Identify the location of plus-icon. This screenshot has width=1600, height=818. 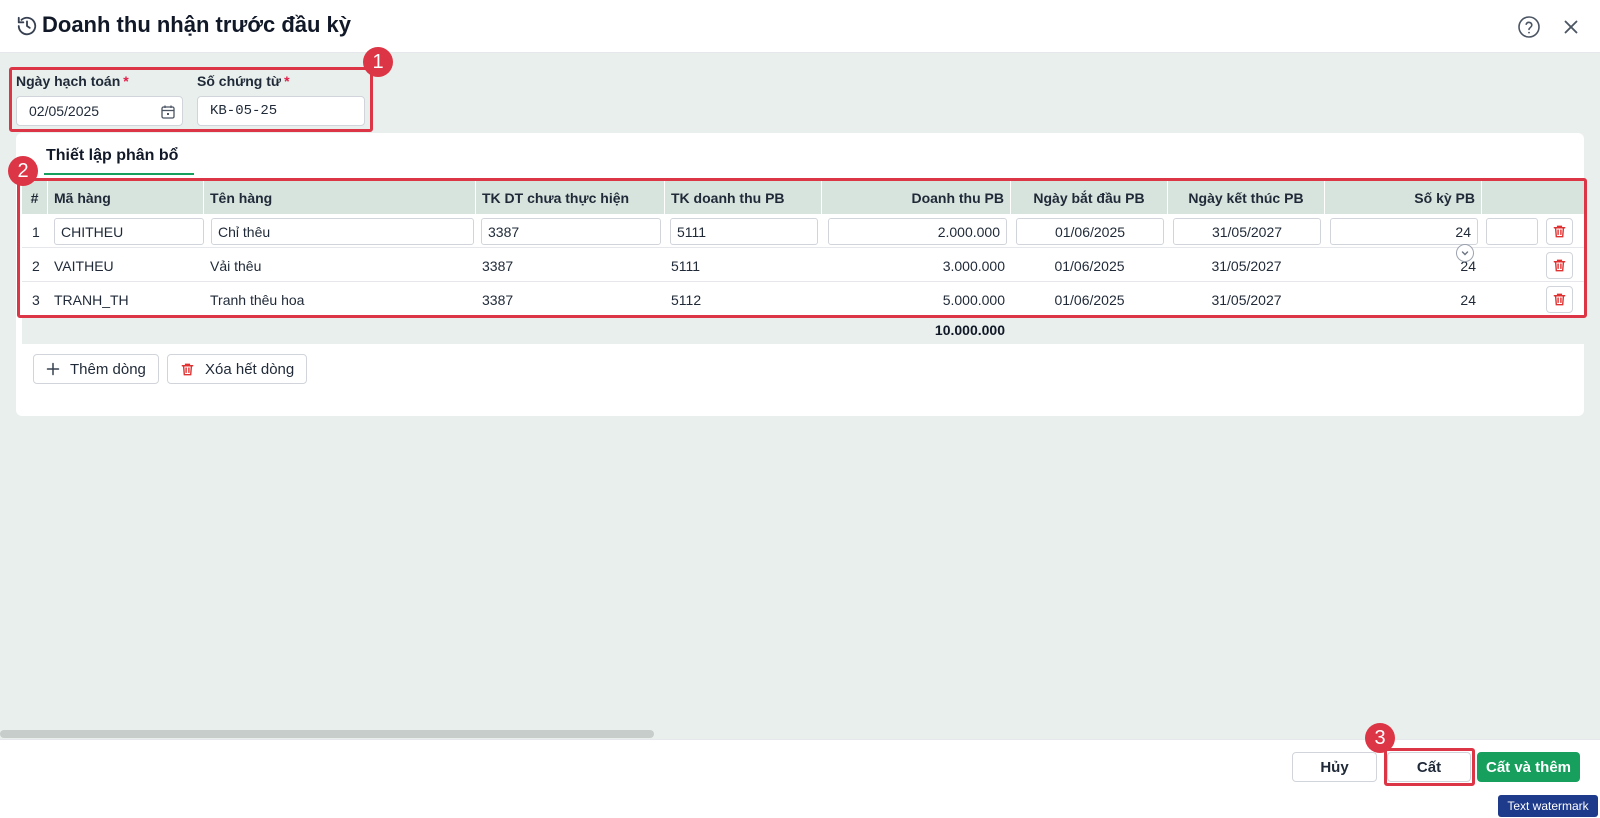
(53, 369).